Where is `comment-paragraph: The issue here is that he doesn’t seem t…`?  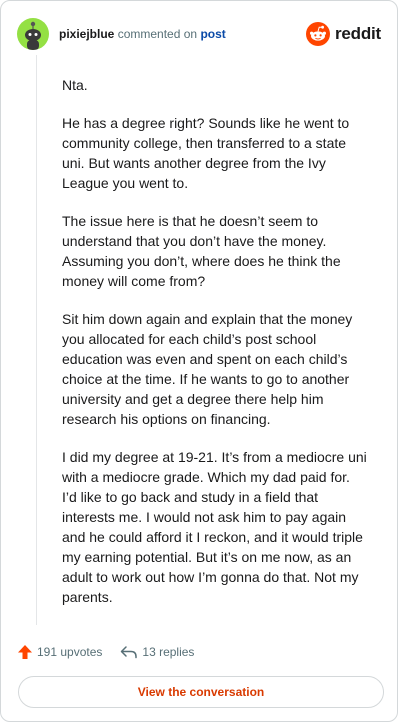 comment-paragraph: The issue here is that he doesn’t seem t… is located at coordinates (201, 251).